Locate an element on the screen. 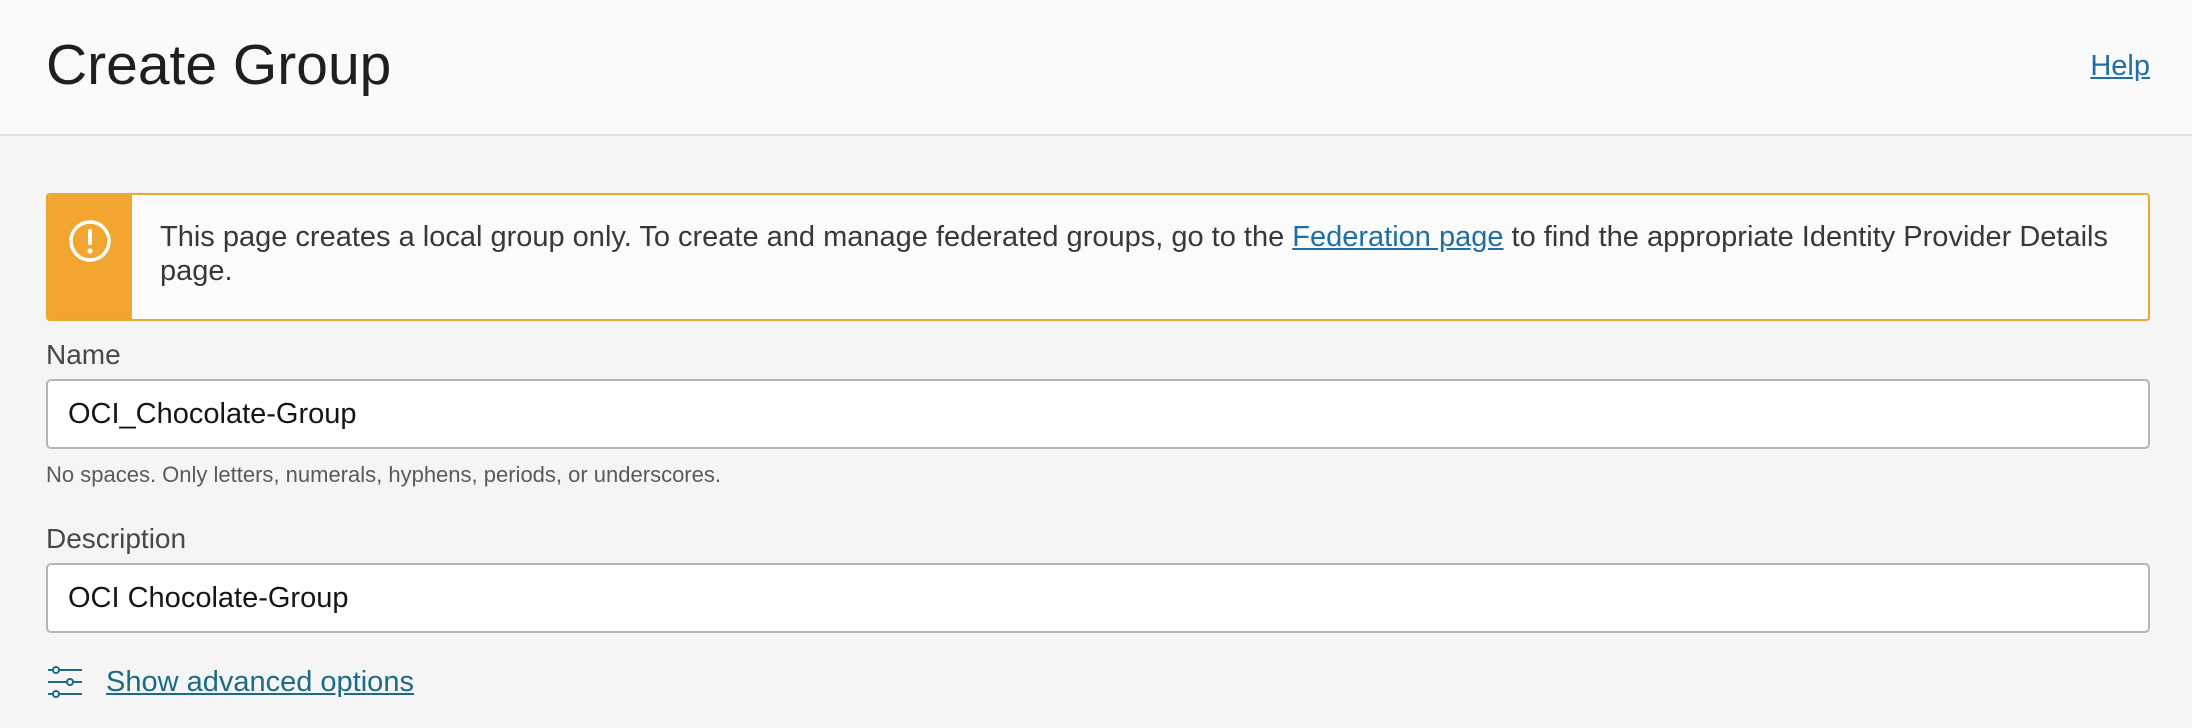 This screenshot has width=2192, height=728. description-label: Description is located at coordinates (116, 538).